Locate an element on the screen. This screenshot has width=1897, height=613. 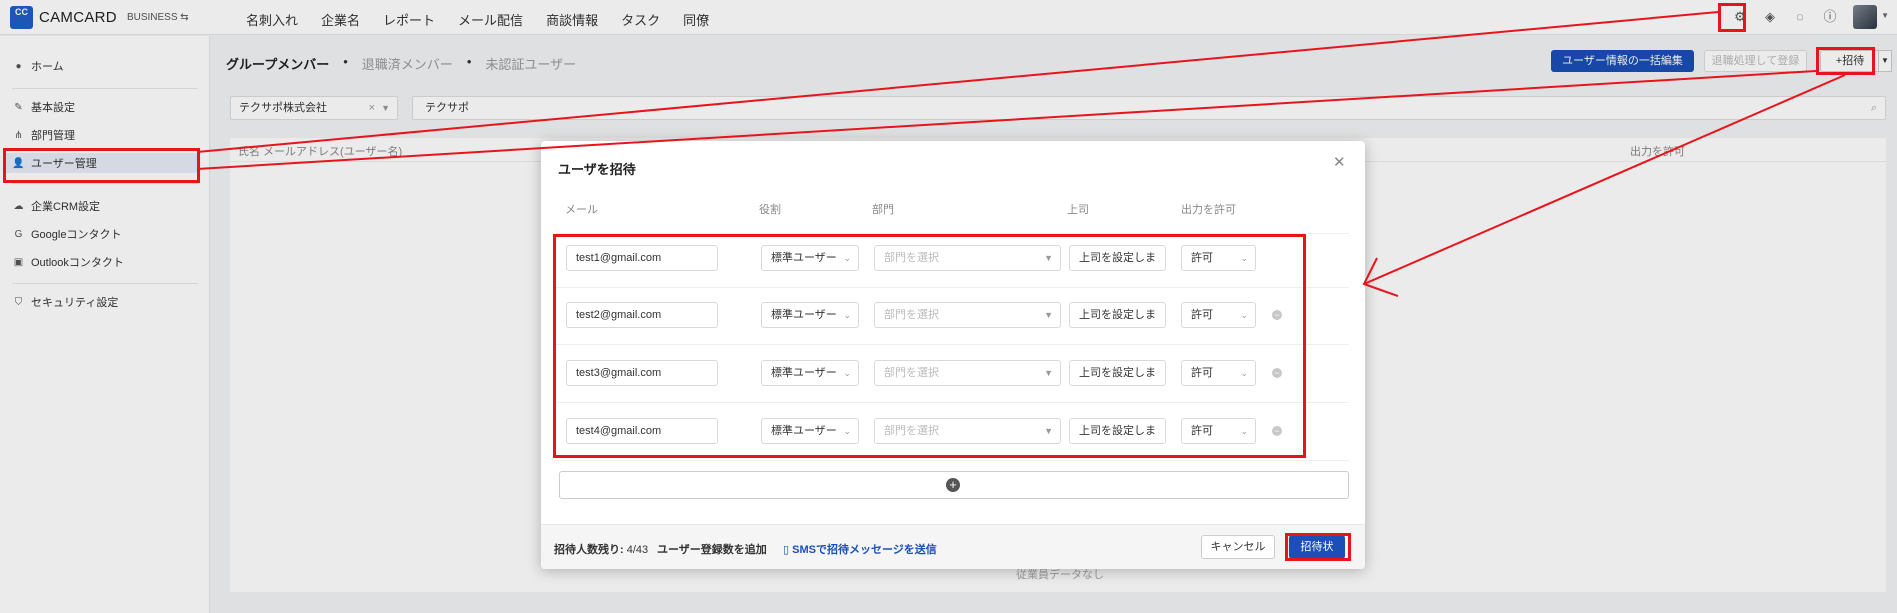
tab-unverified-users: 未認証ユーザー is located at coordinates (530, 63).